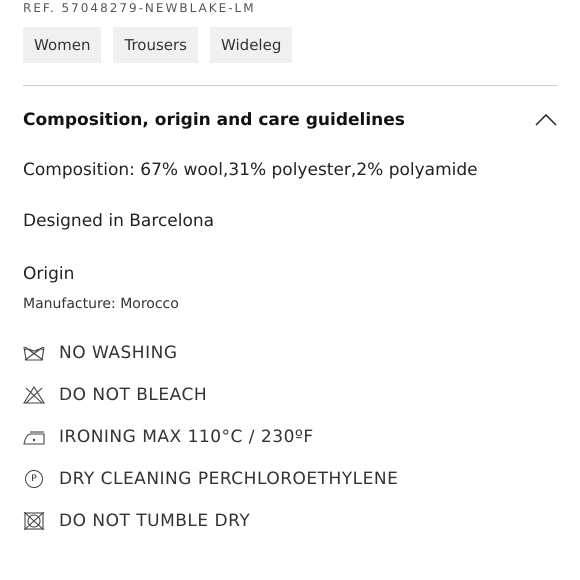 The height and width of the screenshot is (580, 580). What do you see at coordinates (34, 437) in the screenshot?
I see `iron-icon` at bounding box center [34, 437].